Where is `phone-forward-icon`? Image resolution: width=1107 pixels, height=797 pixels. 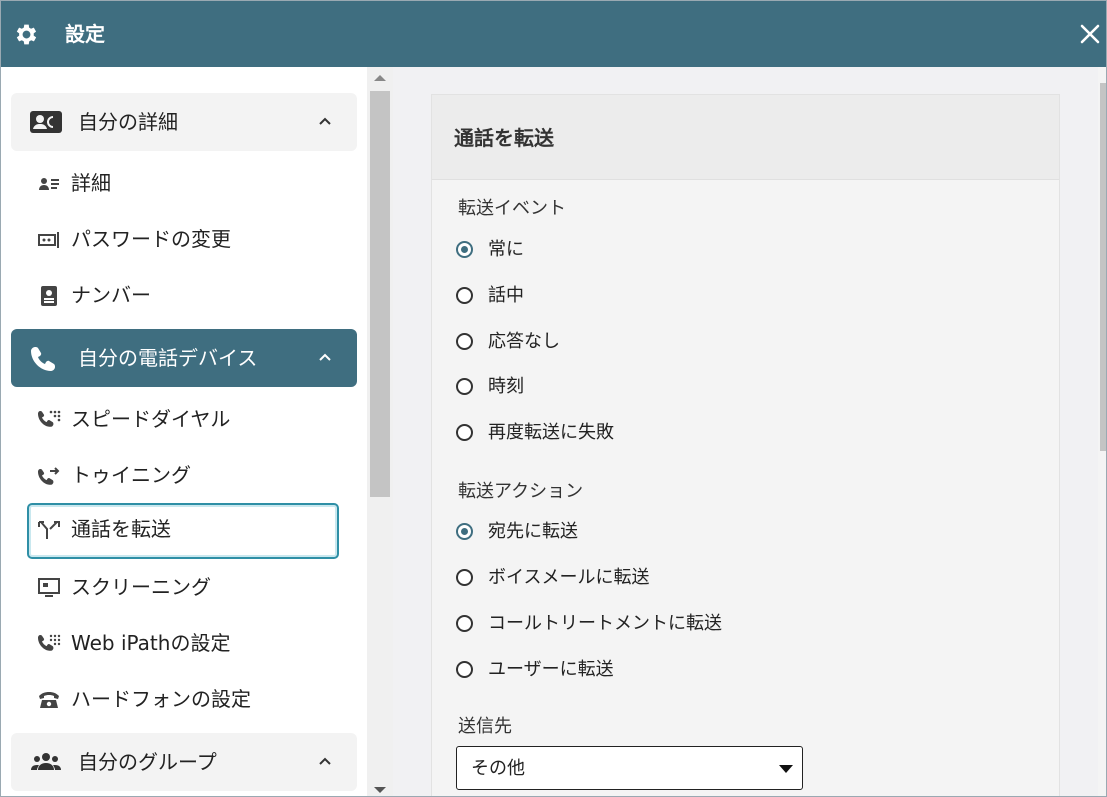
phone-forward-icon is located at coordinates (49, 476).